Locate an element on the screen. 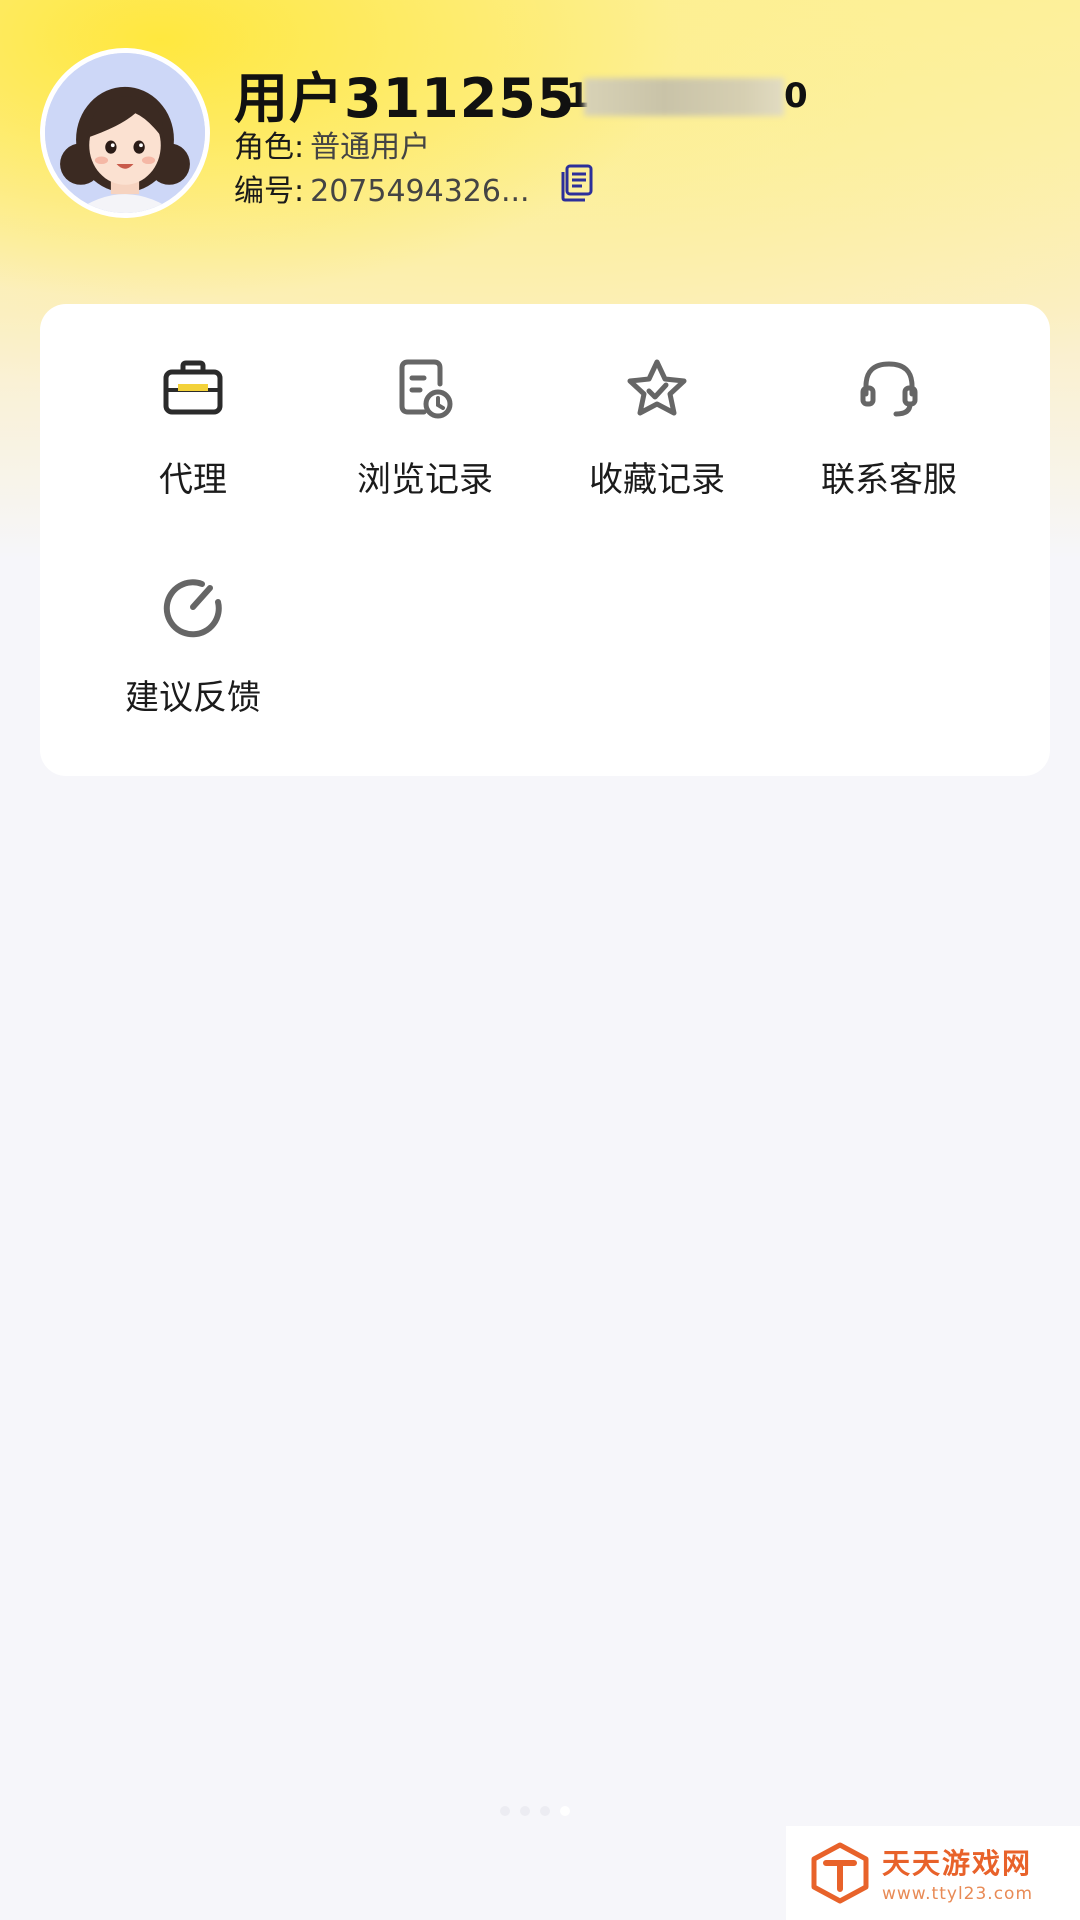 This screenshot has width=1080, height=1920. id-label: 编号: is located at coordinates (269, 191).